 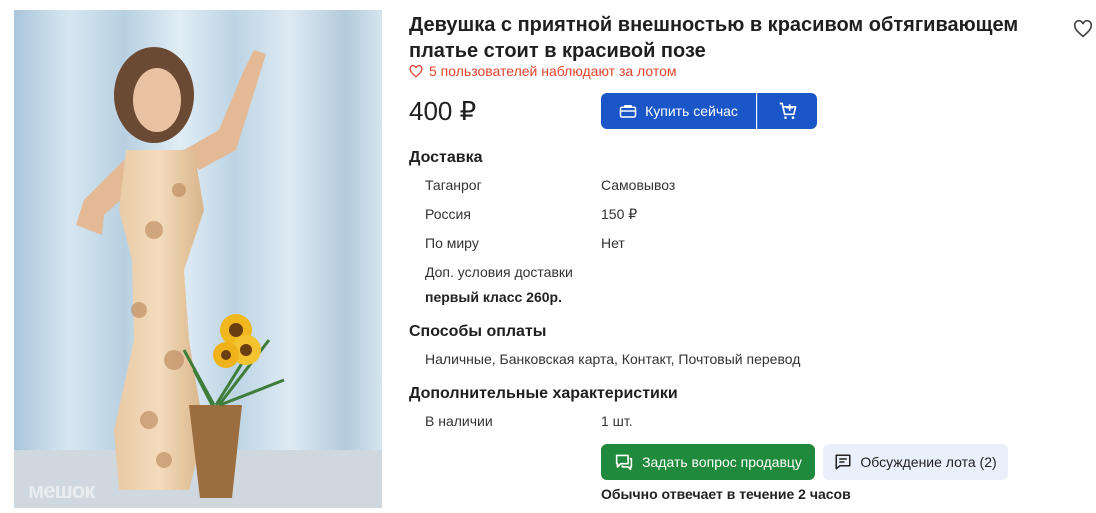 What do you see at coordinates (459, 421) in the screenshot?
I see `characteristics-row-label: В наличии` at bounding box center [459, 421].